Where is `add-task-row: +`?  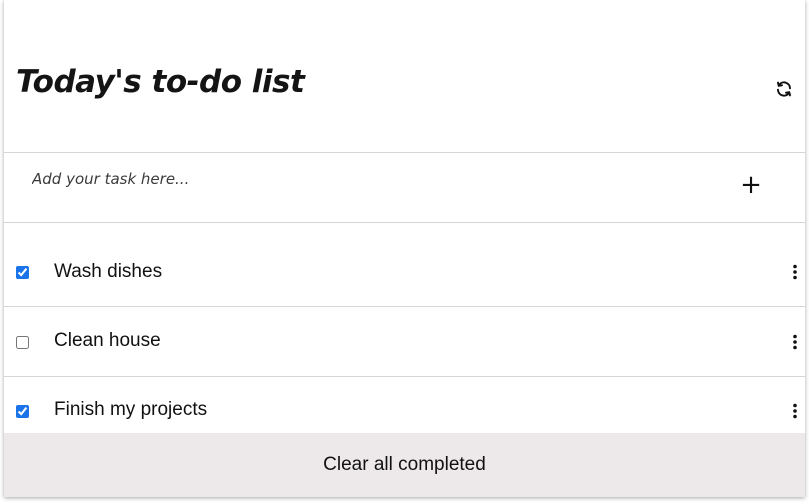
add-task-row: + is located at coordinates (404, 188).